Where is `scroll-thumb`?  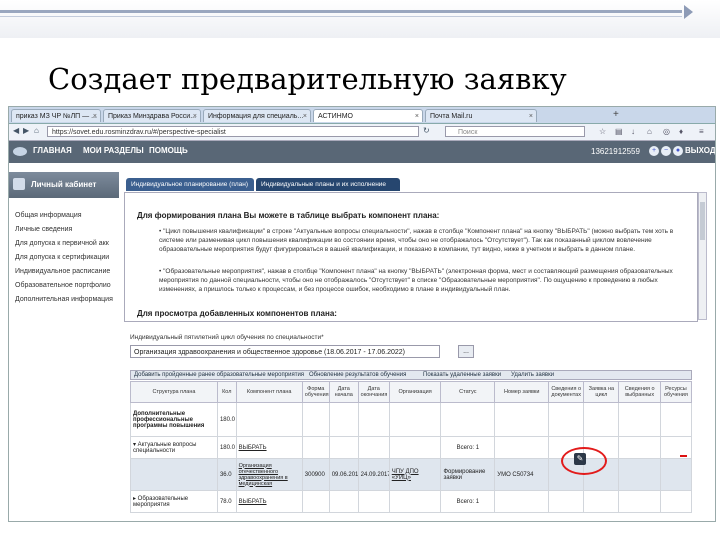
scroll-thumb is located at coordinates (702, 221).